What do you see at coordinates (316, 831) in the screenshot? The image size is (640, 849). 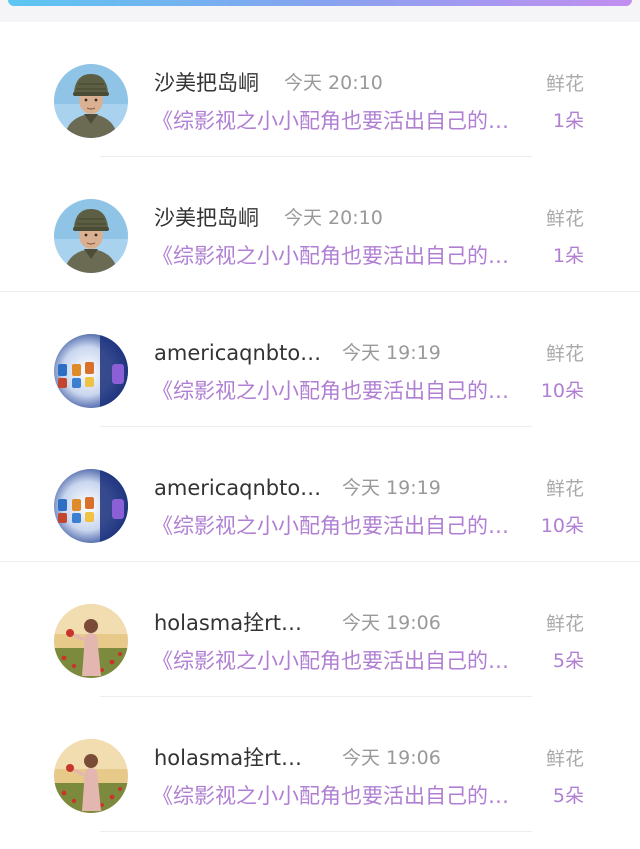 I see `row-divider` at bounding box center [316, 831].